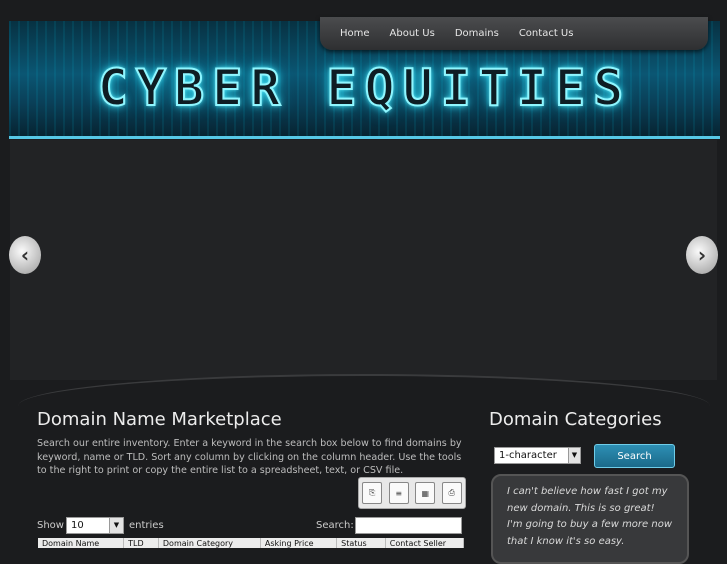 This screenshot has width=727, height=564. I want to click on nav-home: Home, so click(355, 33).